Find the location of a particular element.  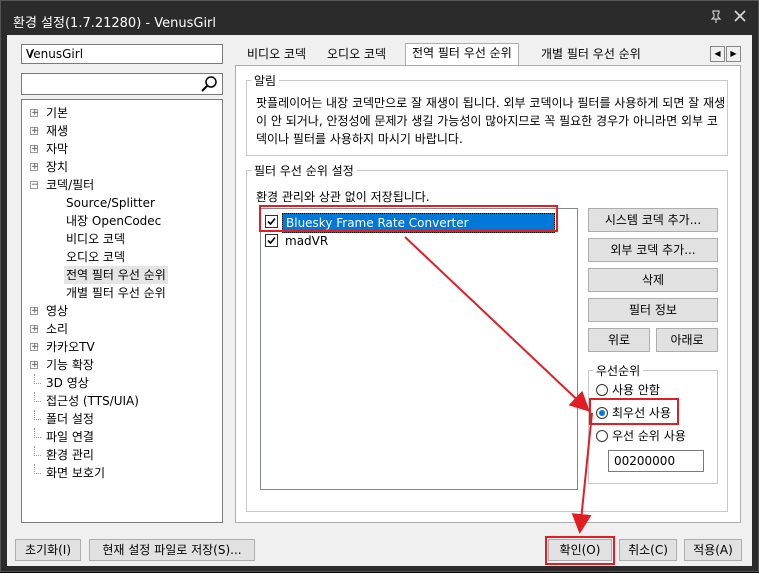

arrow-to-ok is located at coordinates (582, 473).